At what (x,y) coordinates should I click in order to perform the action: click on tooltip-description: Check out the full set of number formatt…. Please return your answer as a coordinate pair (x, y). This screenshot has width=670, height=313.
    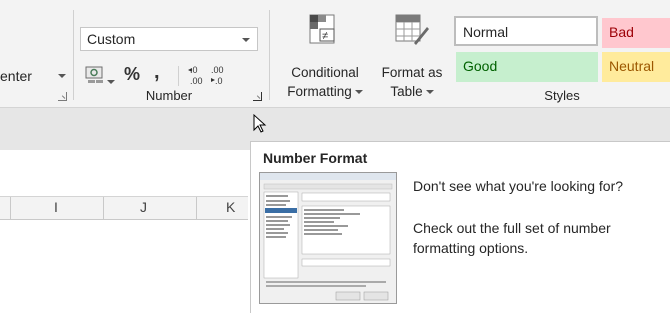
    Looking at the image, I should click on (512, 238).